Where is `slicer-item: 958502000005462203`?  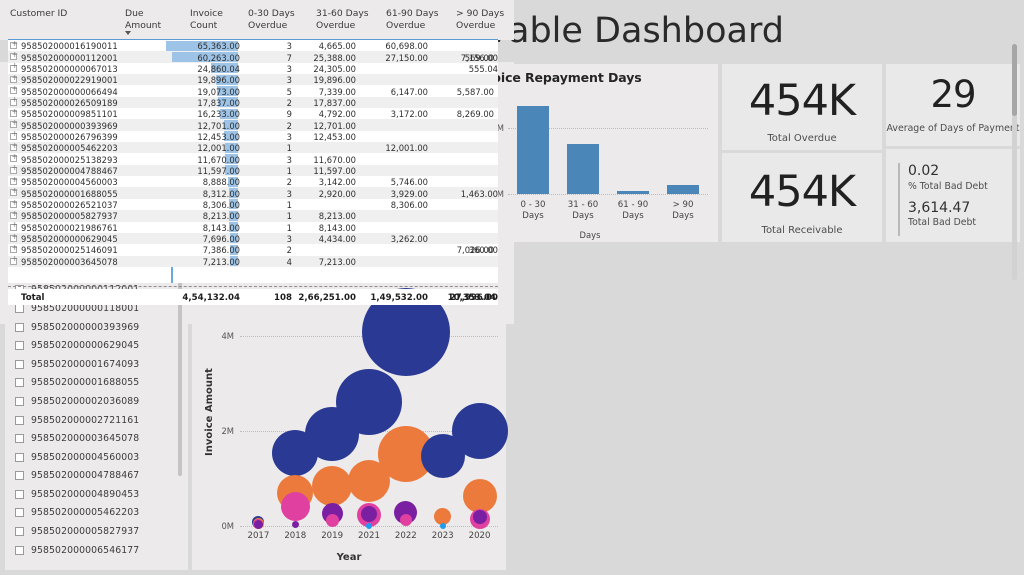 slicer-item: 958502000005462203 is located at coordinates (101, 513).